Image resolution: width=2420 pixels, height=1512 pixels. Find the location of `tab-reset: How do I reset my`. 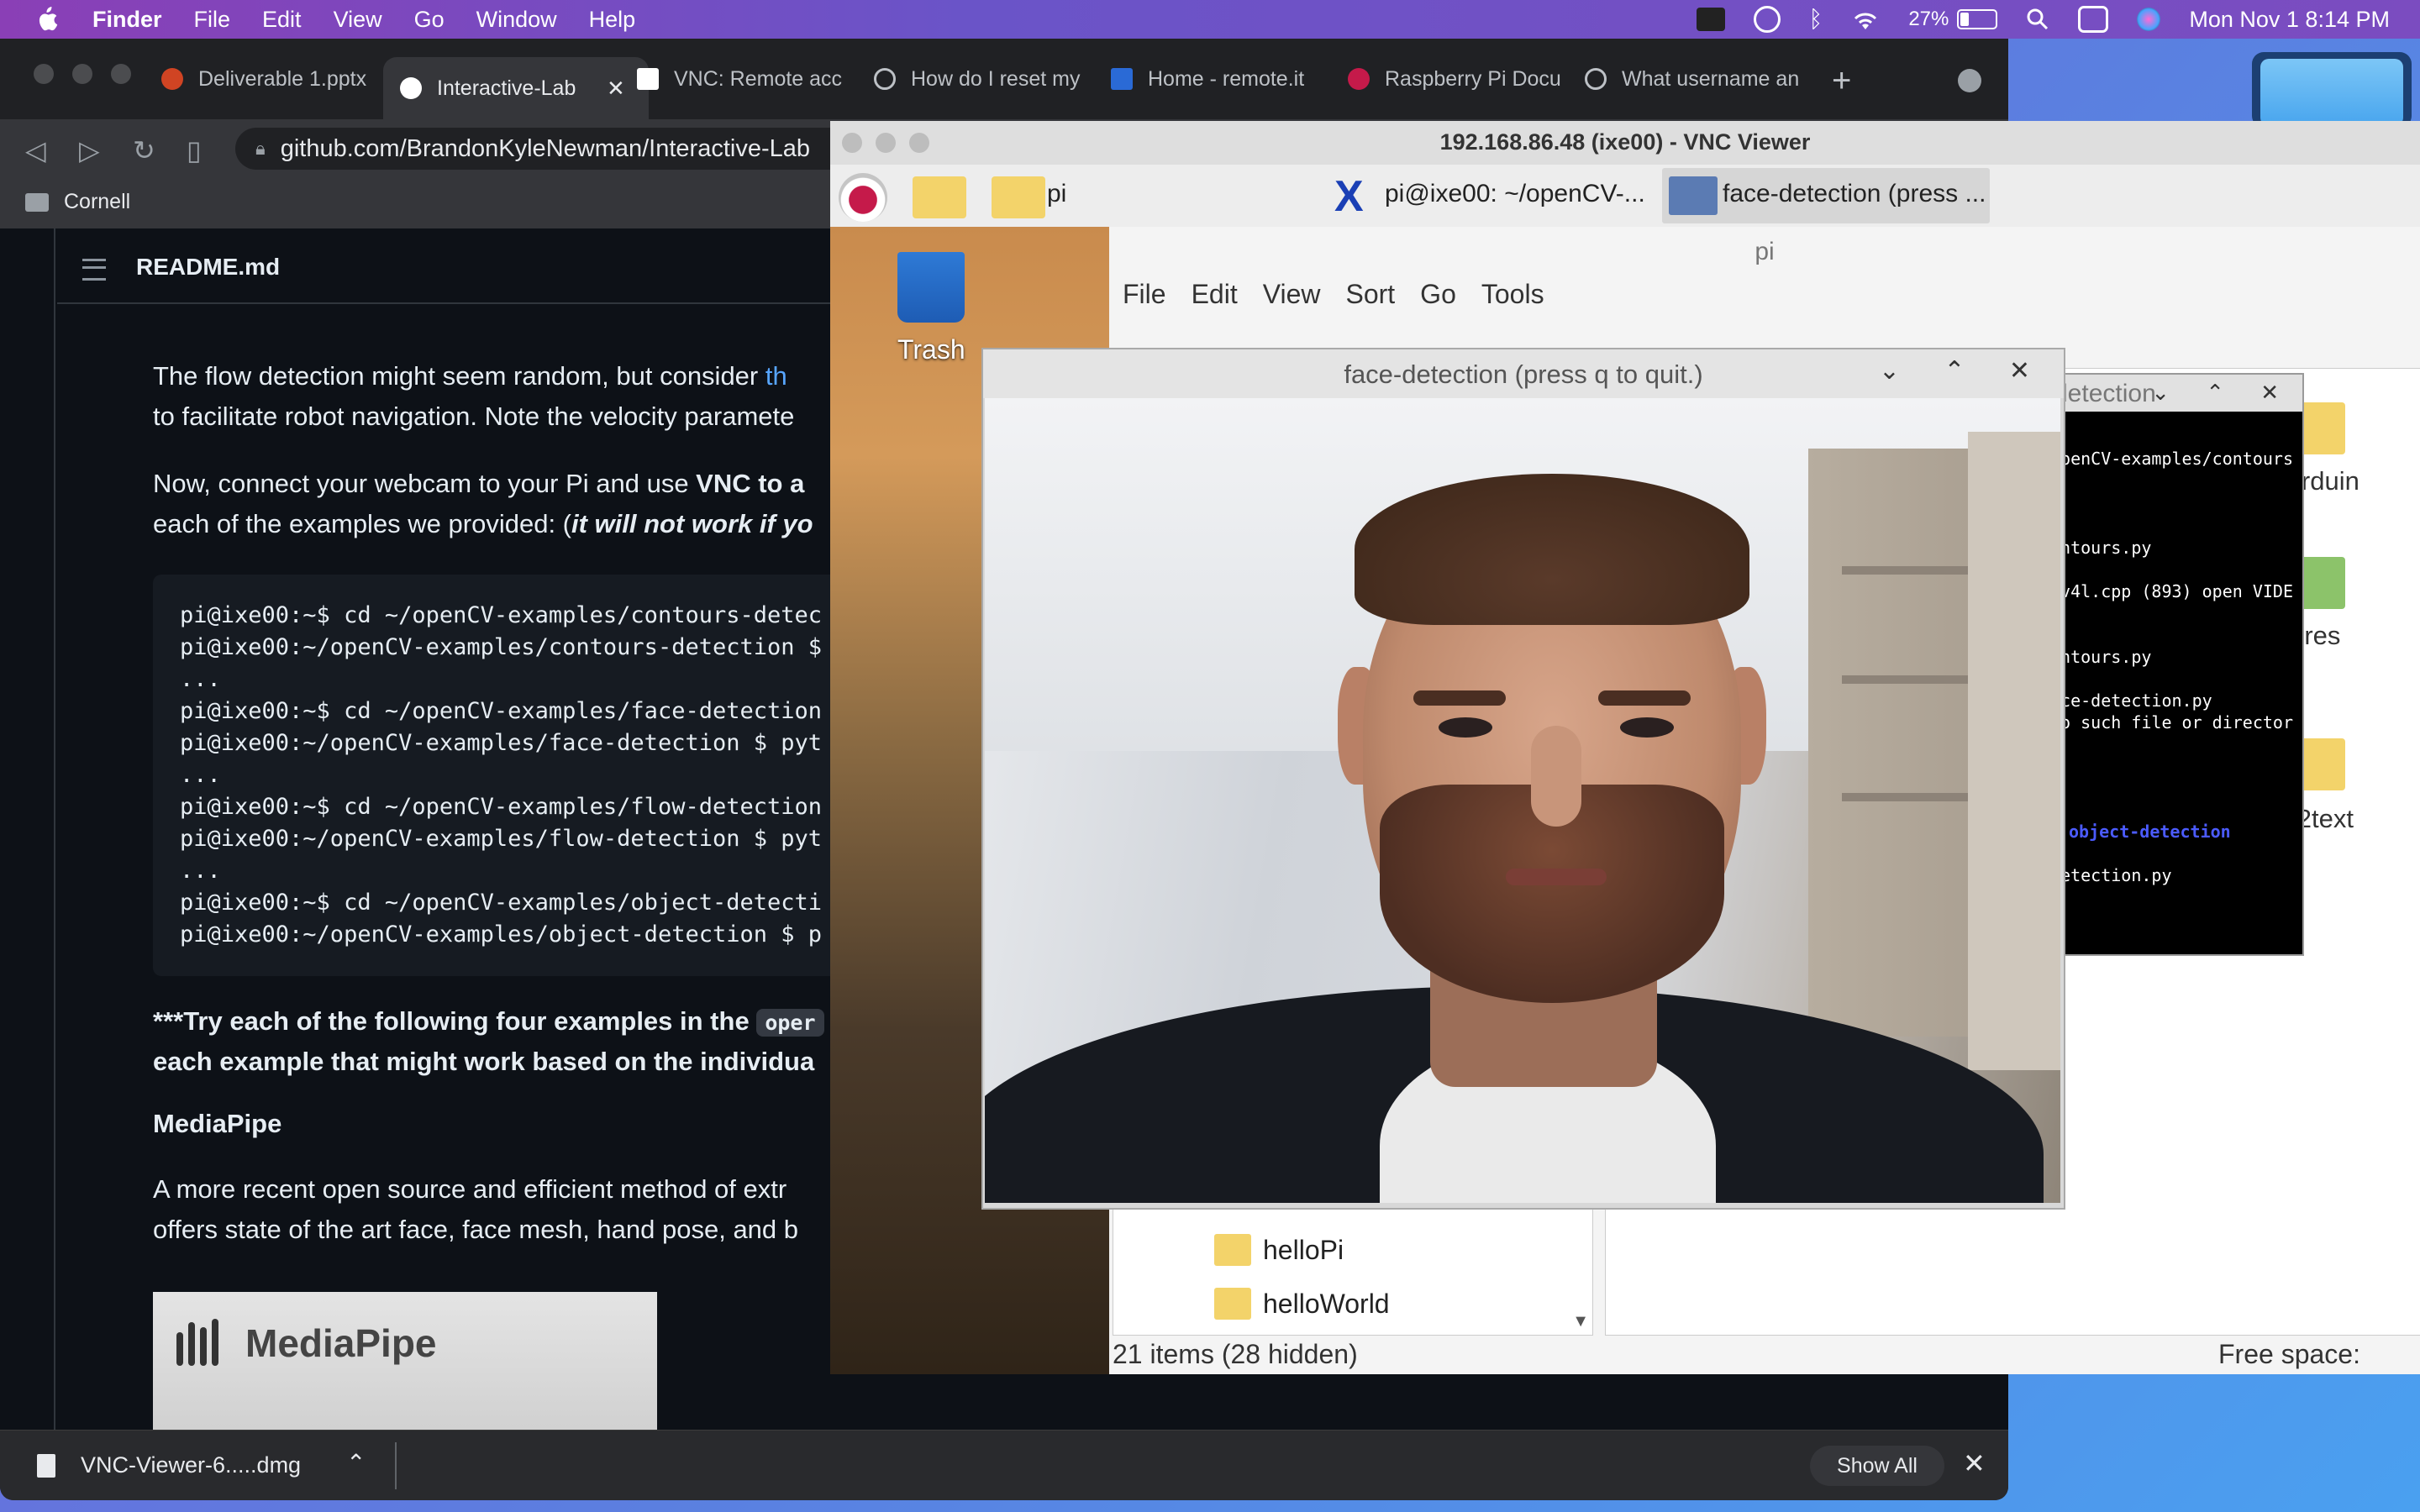

tab-reset: How do I reset my is located at coordinates (981, 79).